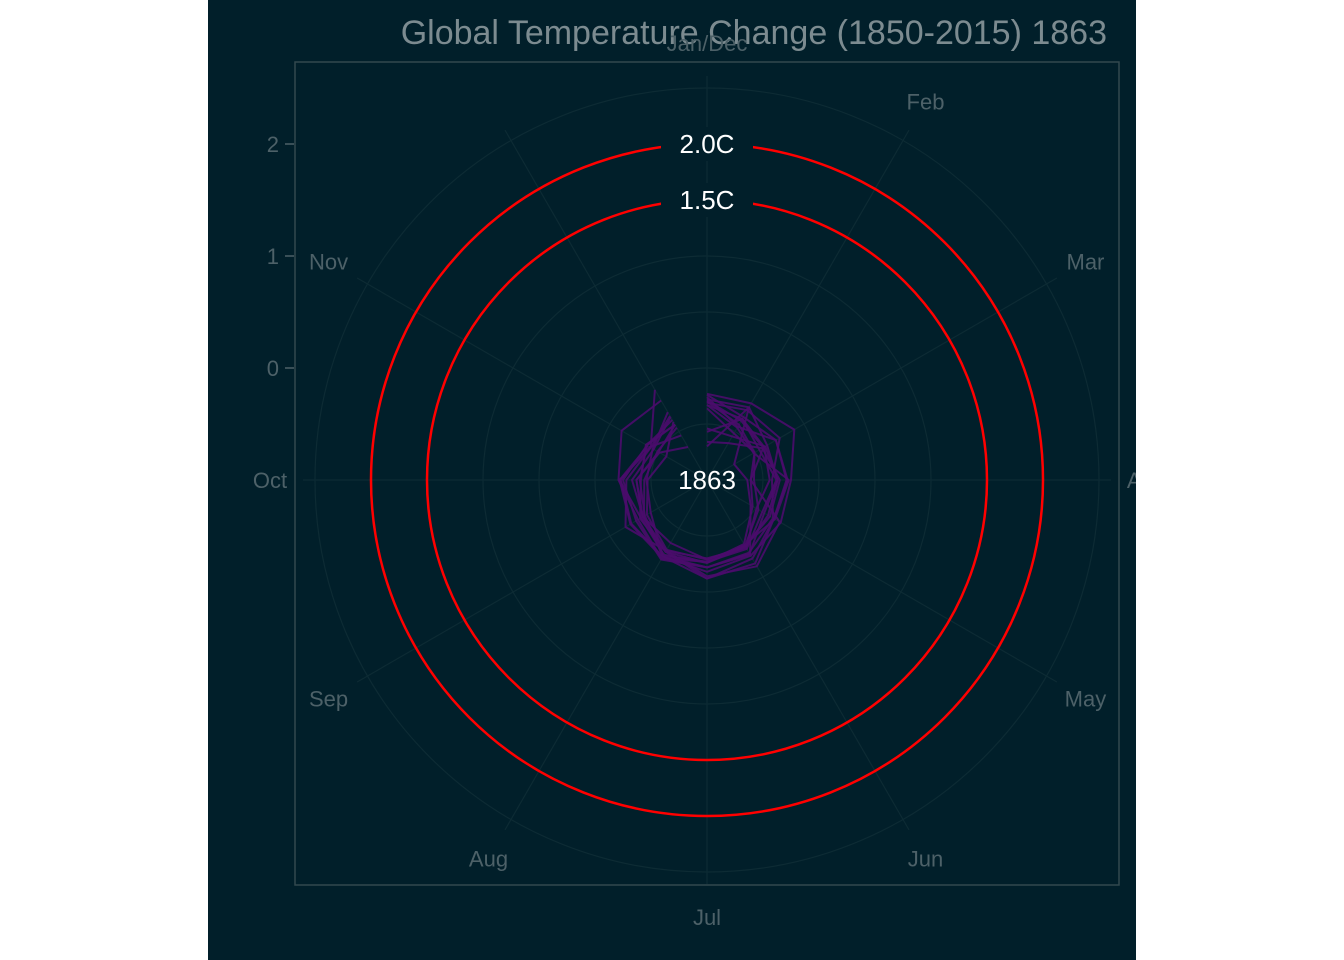 The width and height of the screenshot is (1344, 960). I want to click on month-label: Aug, so click(488, 858).